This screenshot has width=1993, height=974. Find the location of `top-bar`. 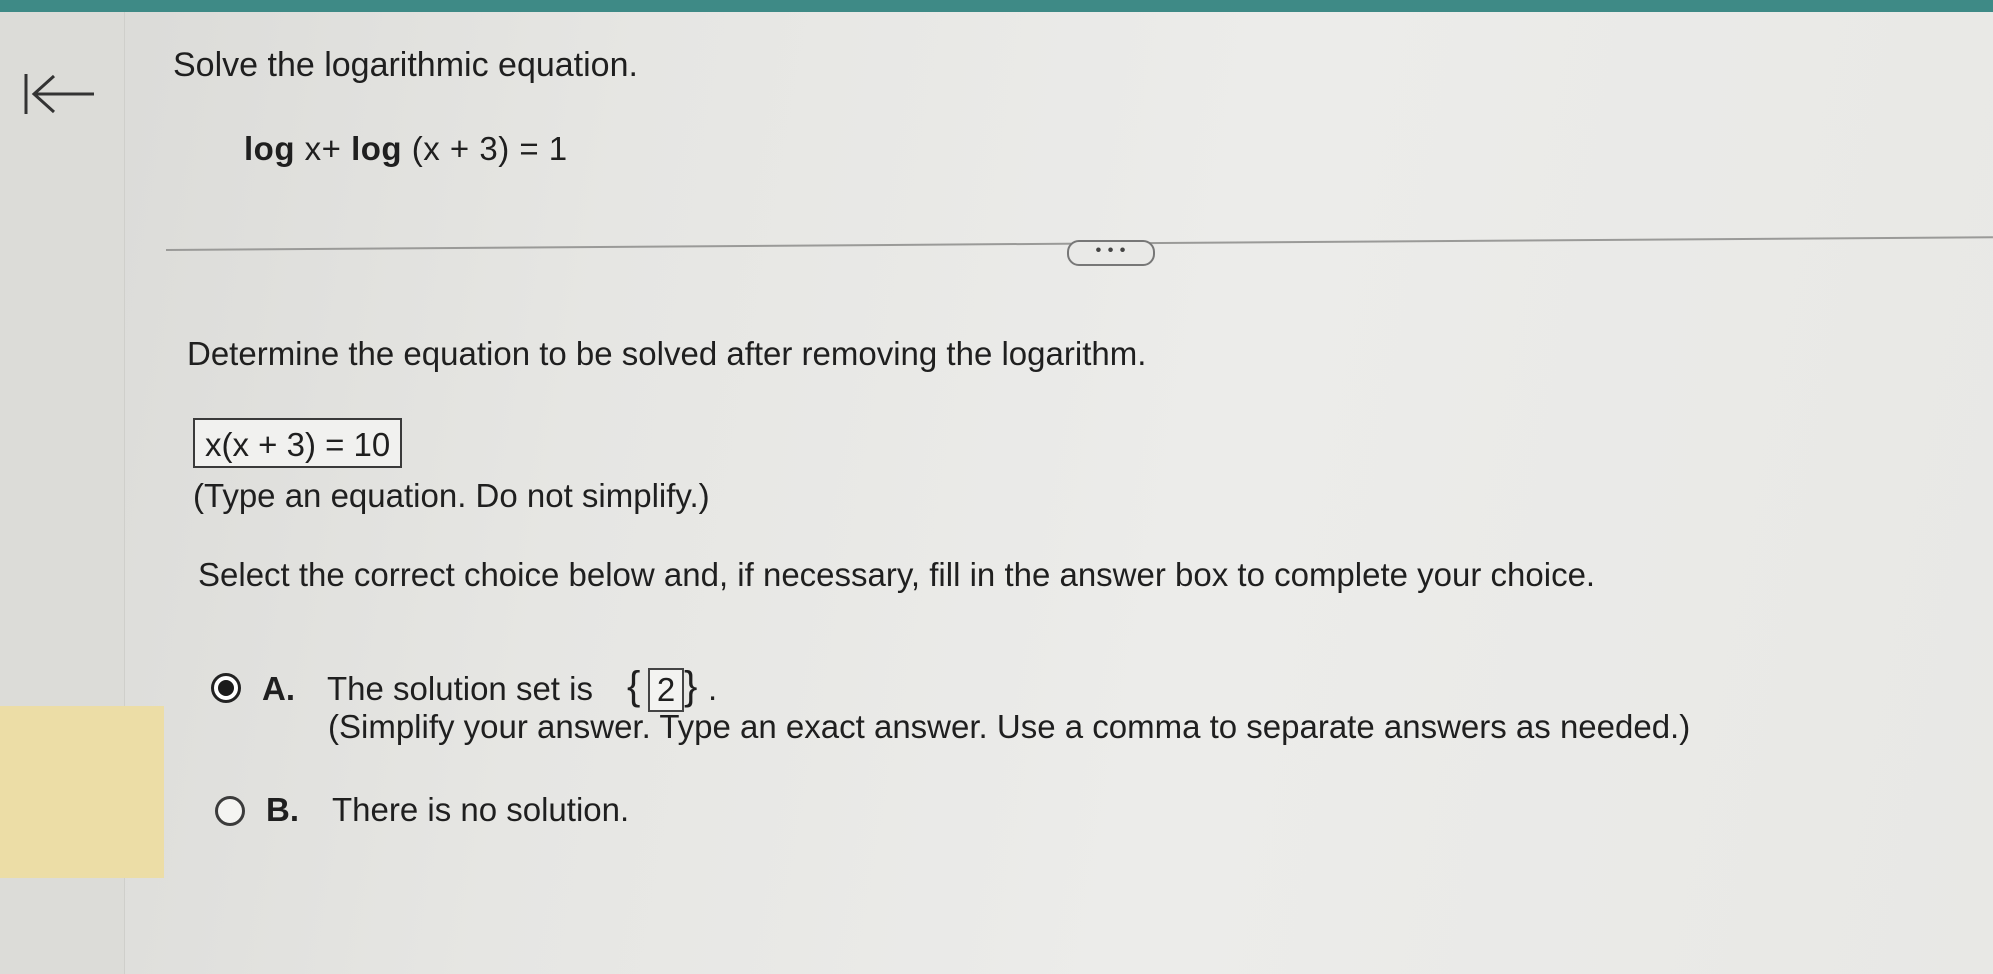

top-bar is located at coordinates (996, 6).